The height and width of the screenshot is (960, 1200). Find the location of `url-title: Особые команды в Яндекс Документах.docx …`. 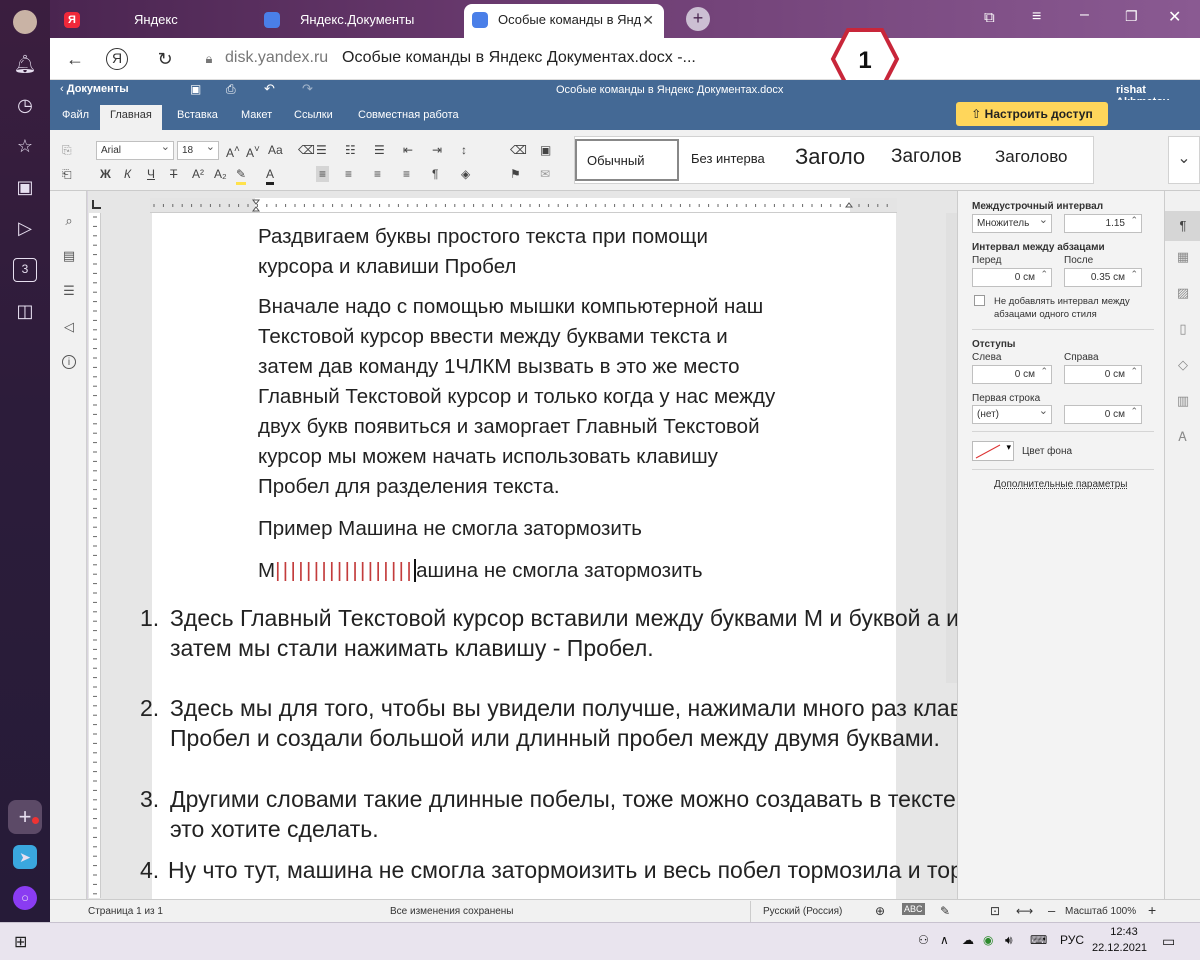

url-title: Особые команды в Яндекс Документах.docx … is located at coordinates (519, 58).